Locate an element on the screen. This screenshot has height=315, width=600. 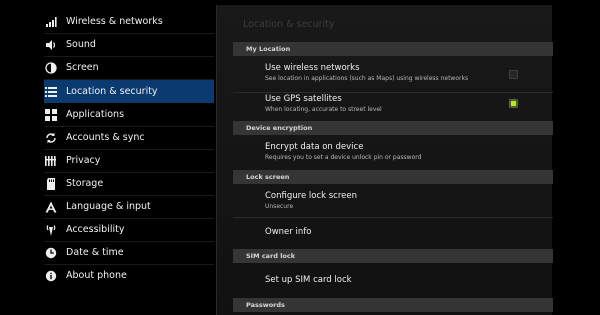
sync-icon is located at coordinates (51, 138).